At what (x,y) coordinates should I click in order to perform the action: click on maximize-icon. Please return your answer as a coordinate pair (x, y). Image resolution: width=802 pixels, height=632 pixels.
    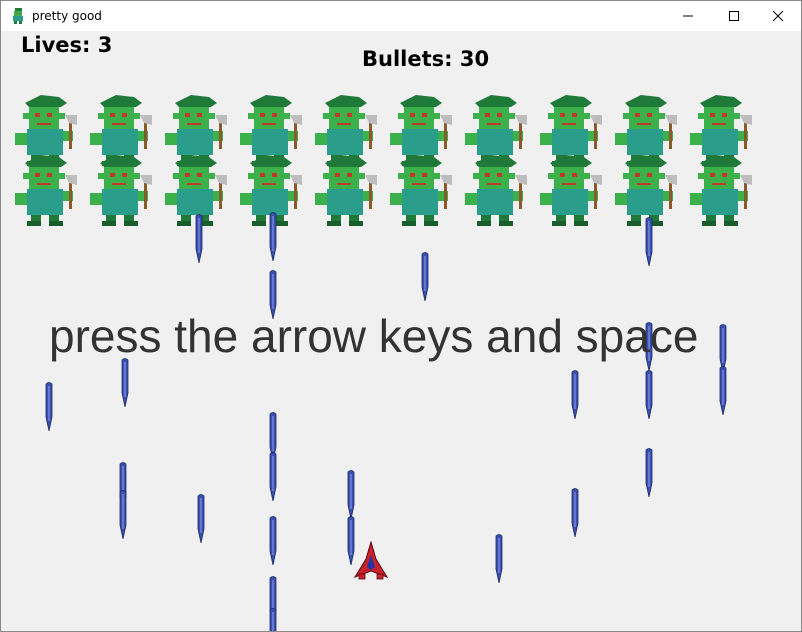
    Looking at the image, I should click on (734, 16).